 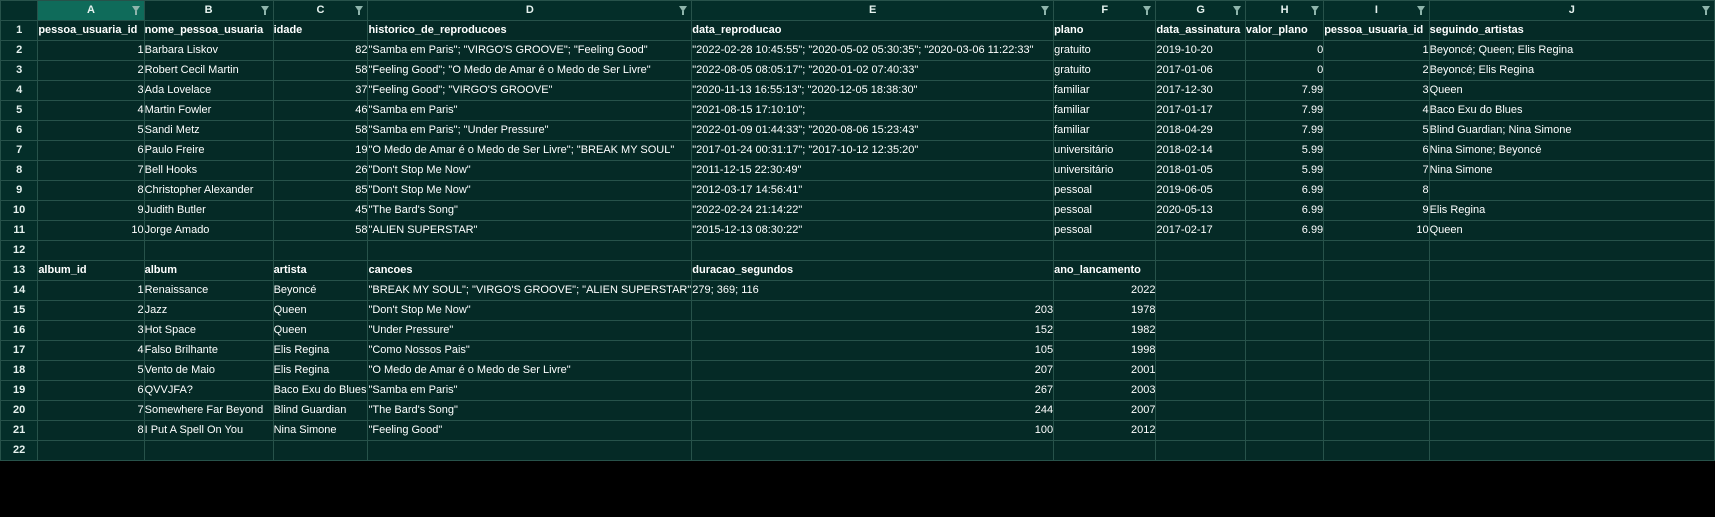 I want to click on cell-d11: "ALIEN SUPERSTAR", so click(x=530, y=230).